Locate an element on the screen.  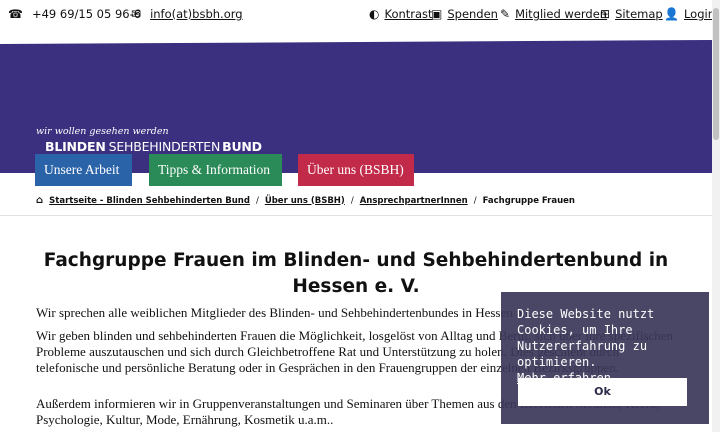
logo-word-blinden: BLINDEN is located at coordinates (75, 146).